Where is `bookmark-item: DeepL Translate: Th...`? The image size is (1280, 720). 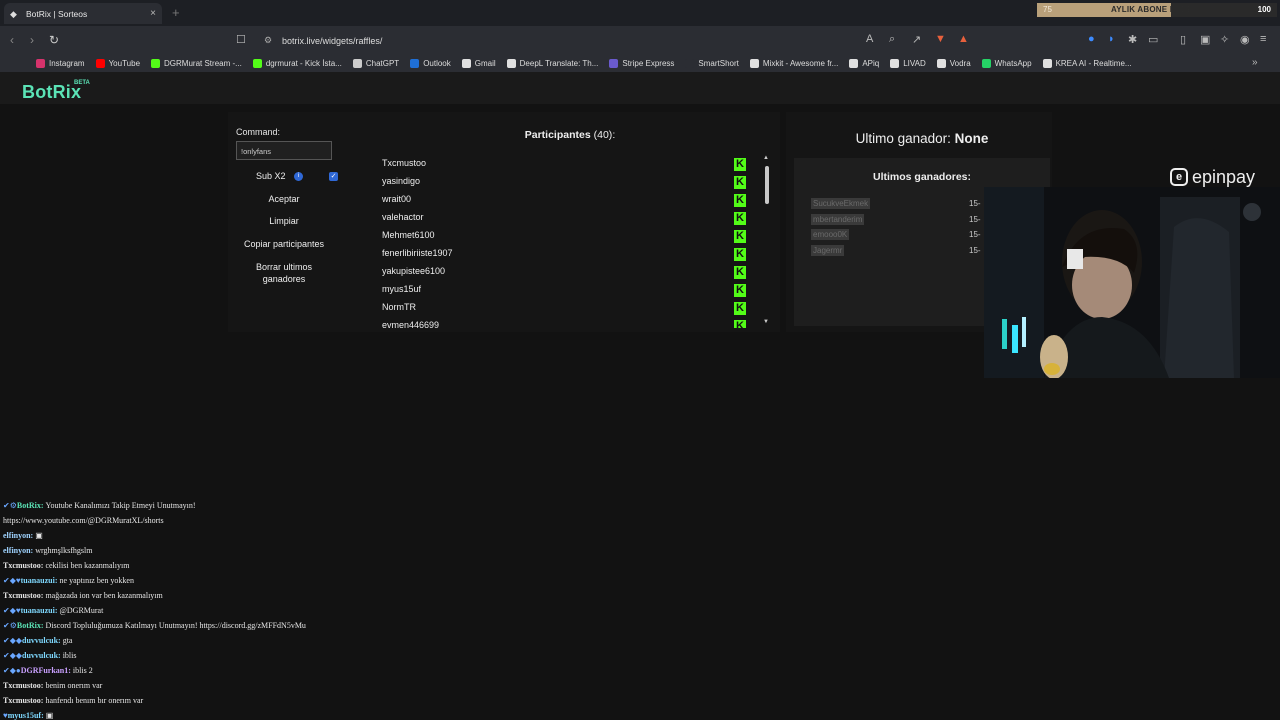
bookmark-item: DeepL Translate: Th... is located at coordinates (552, 63).